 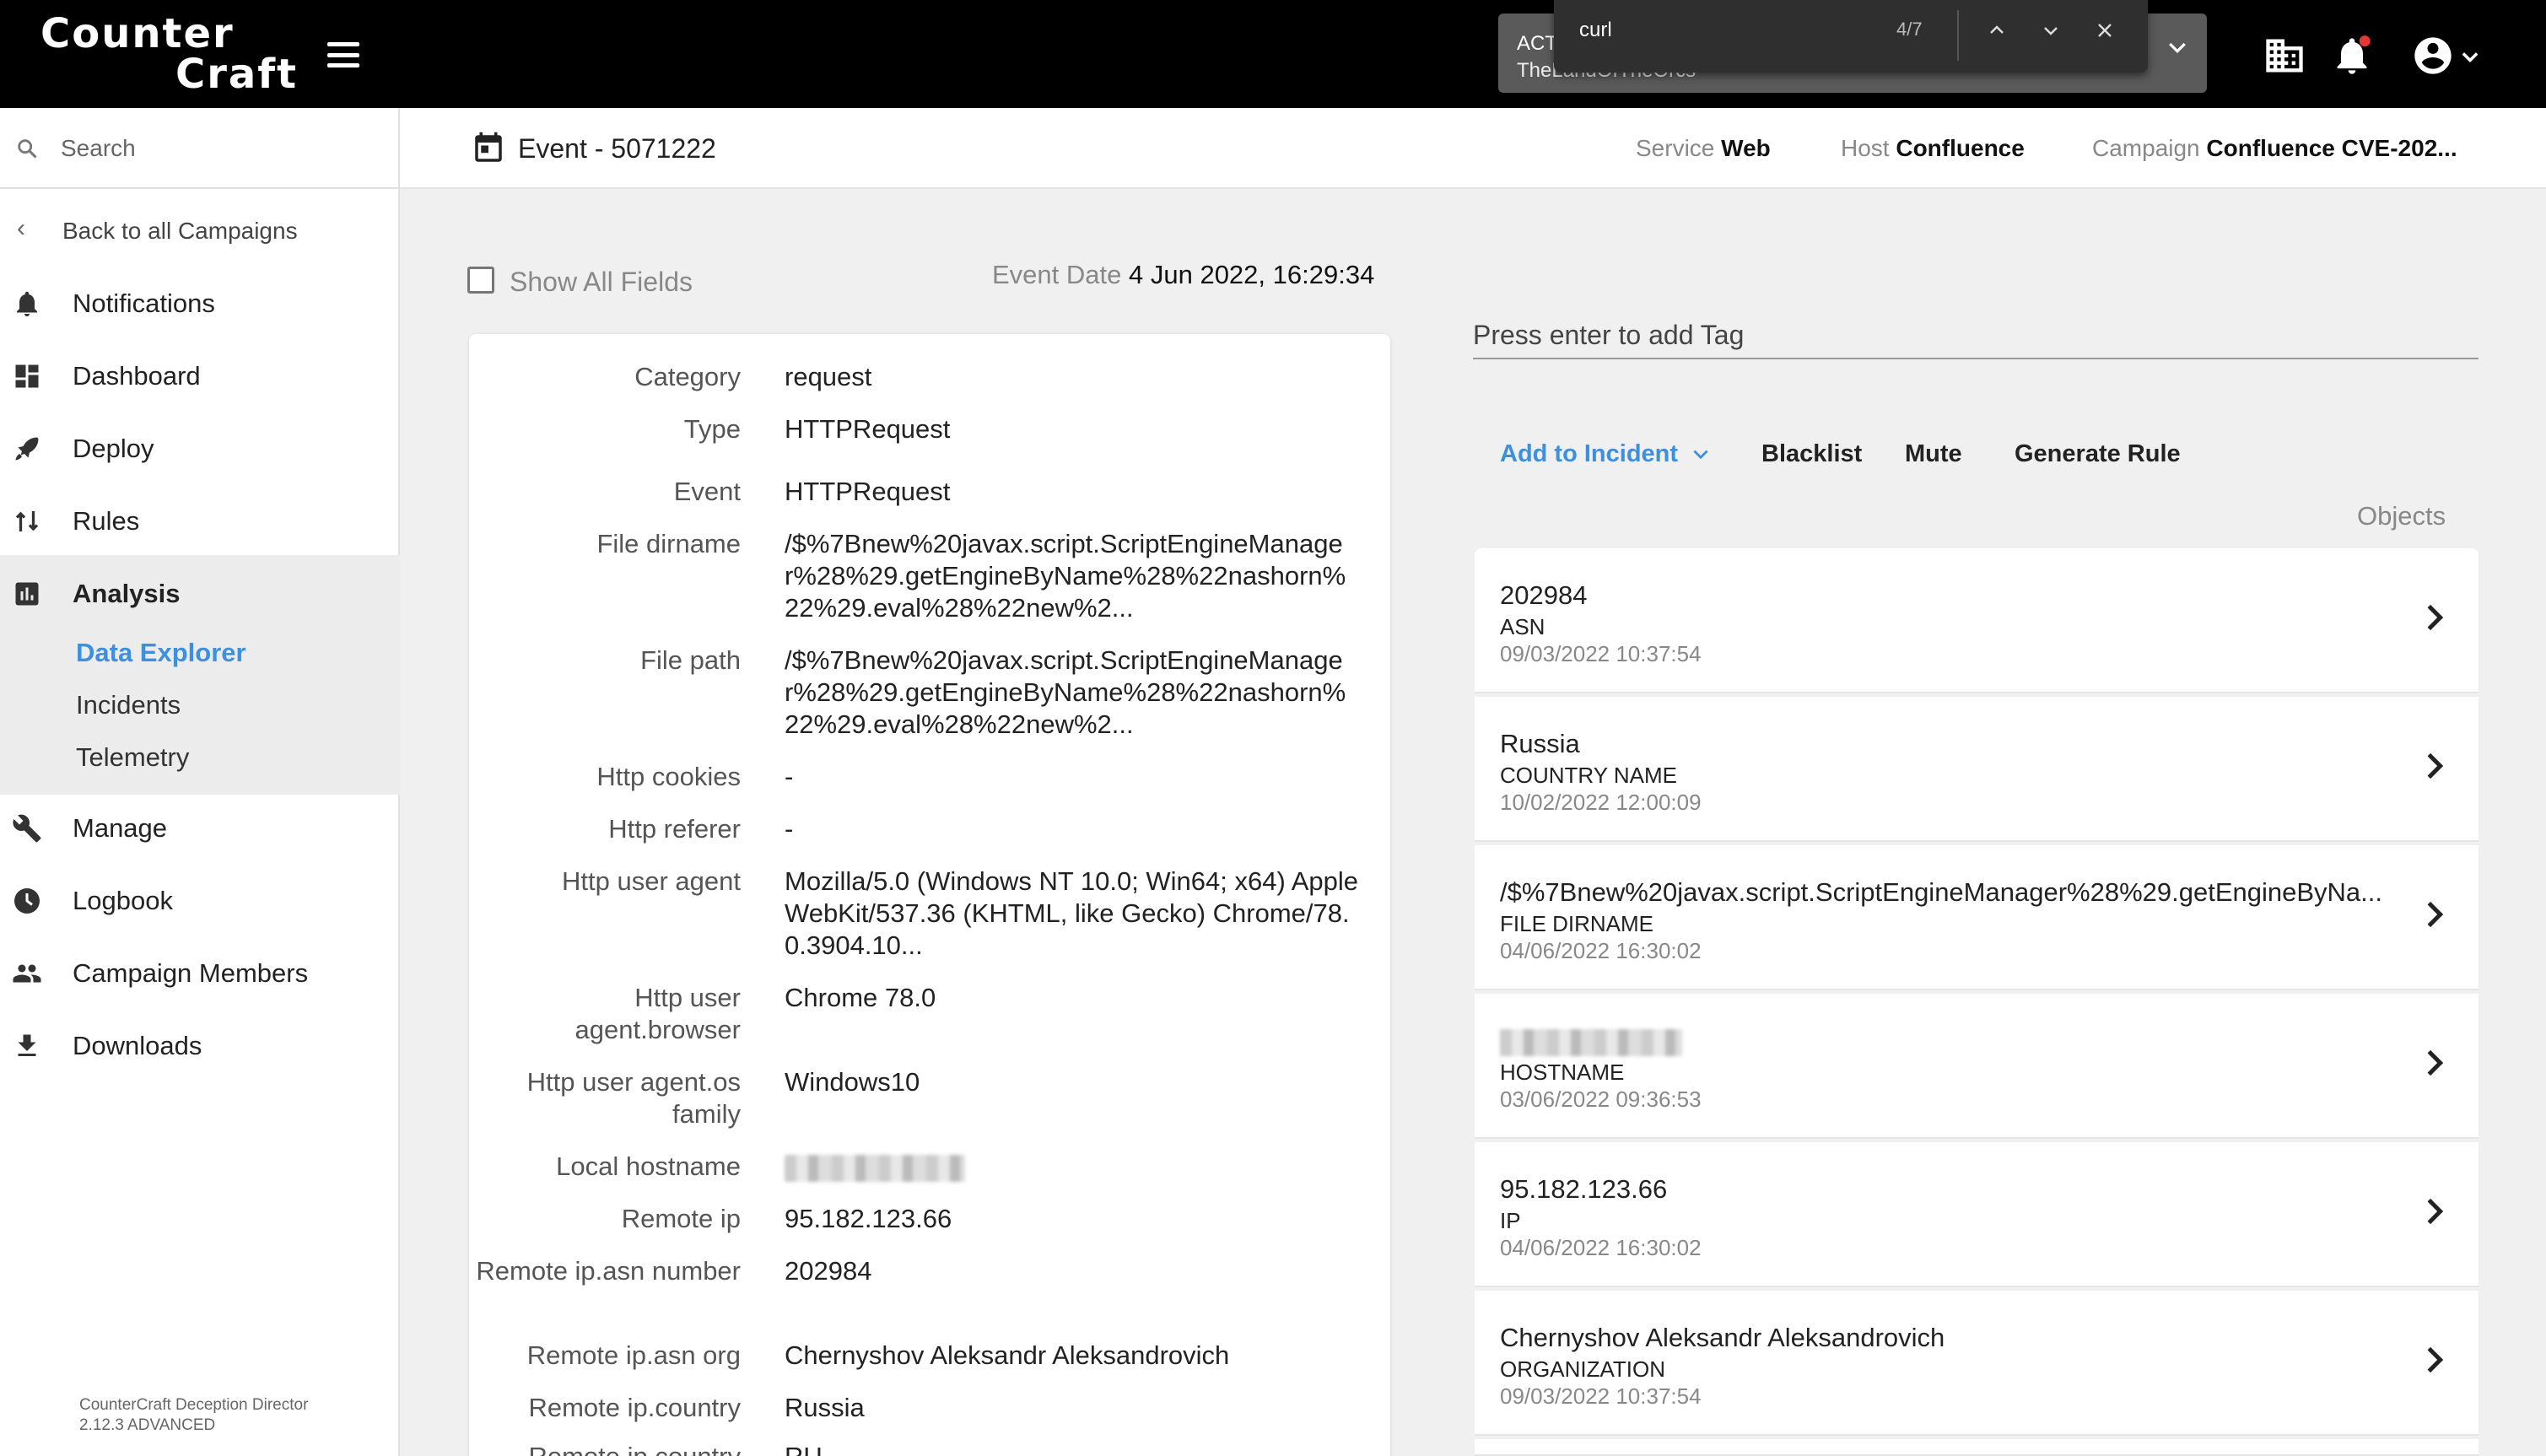 I want to click on sidebar-item-notifications: Notifications, so click(x=200, y=303).